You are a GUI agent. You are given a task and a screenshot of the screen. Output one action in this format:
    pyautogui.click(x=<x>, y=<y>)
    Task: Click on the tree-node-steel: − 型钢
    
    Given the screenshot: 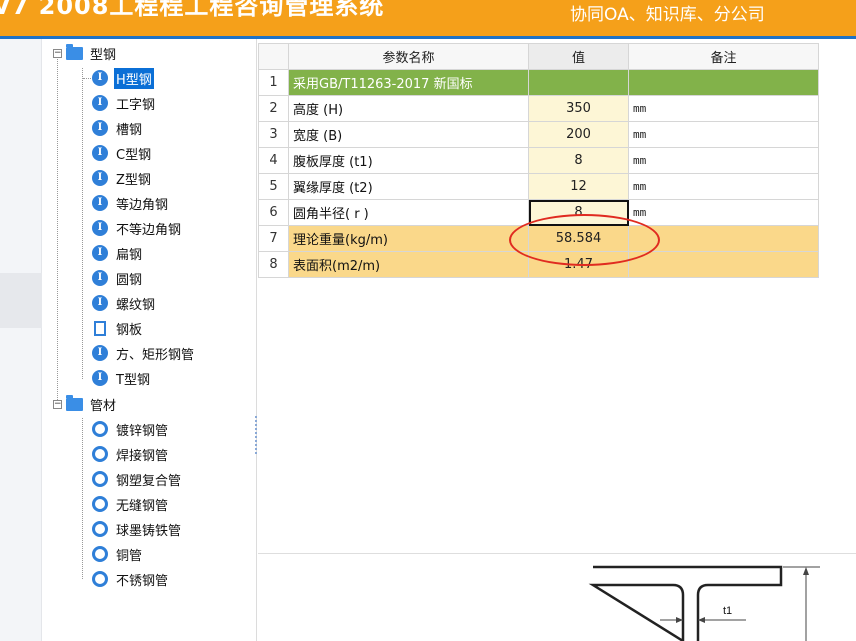 What is the action you would take?
    pyautogui.click(x=85, y=53)
    